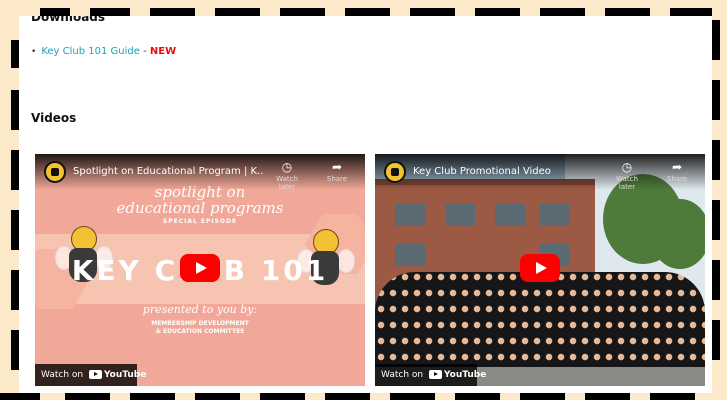 This screenshot has width=727, height=400. Describe the element at coordinates (540, 319) in the screenshot. I see `group-photo` at that location.